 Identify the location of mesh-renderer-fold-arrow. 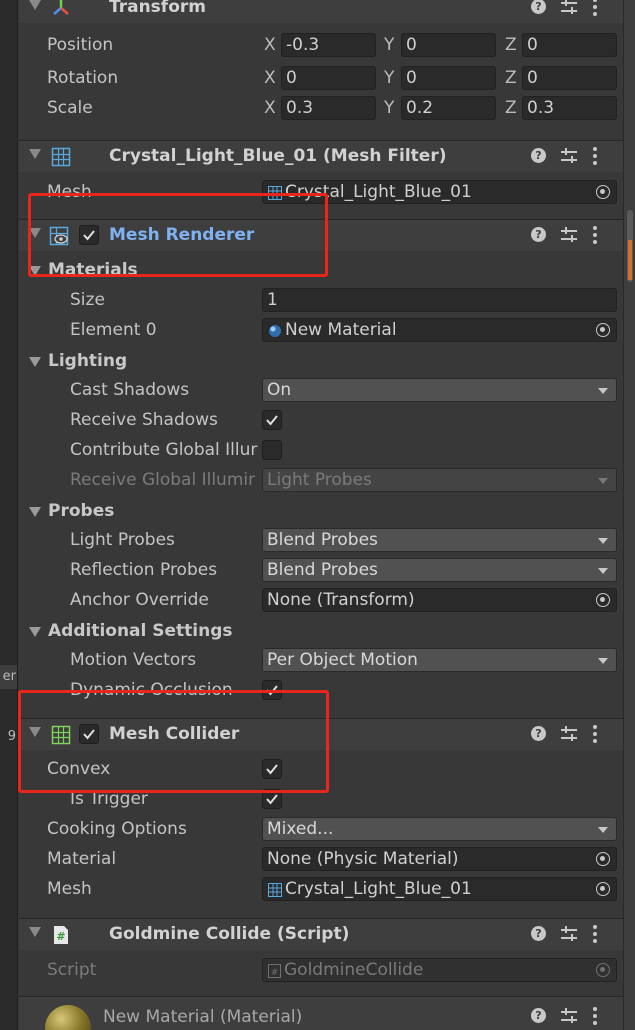
(35, 233).